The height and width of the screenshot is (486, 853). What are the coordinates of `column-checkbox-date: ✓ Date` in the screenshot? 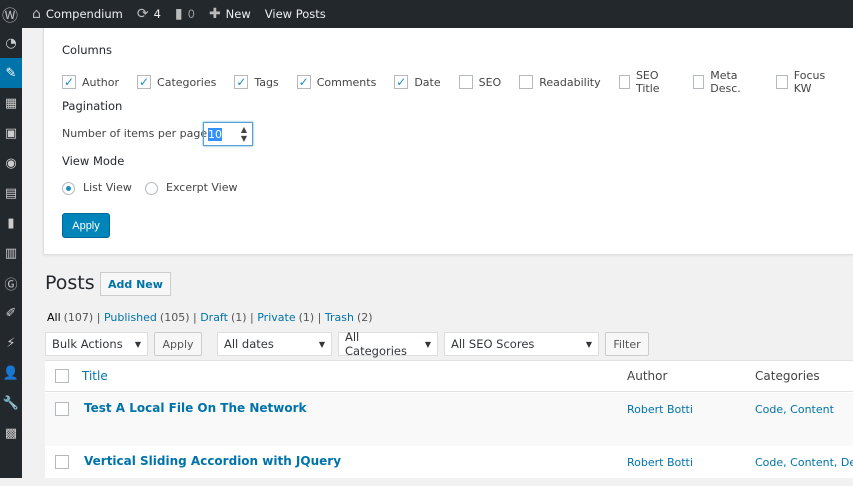 It's located at (417, 82).